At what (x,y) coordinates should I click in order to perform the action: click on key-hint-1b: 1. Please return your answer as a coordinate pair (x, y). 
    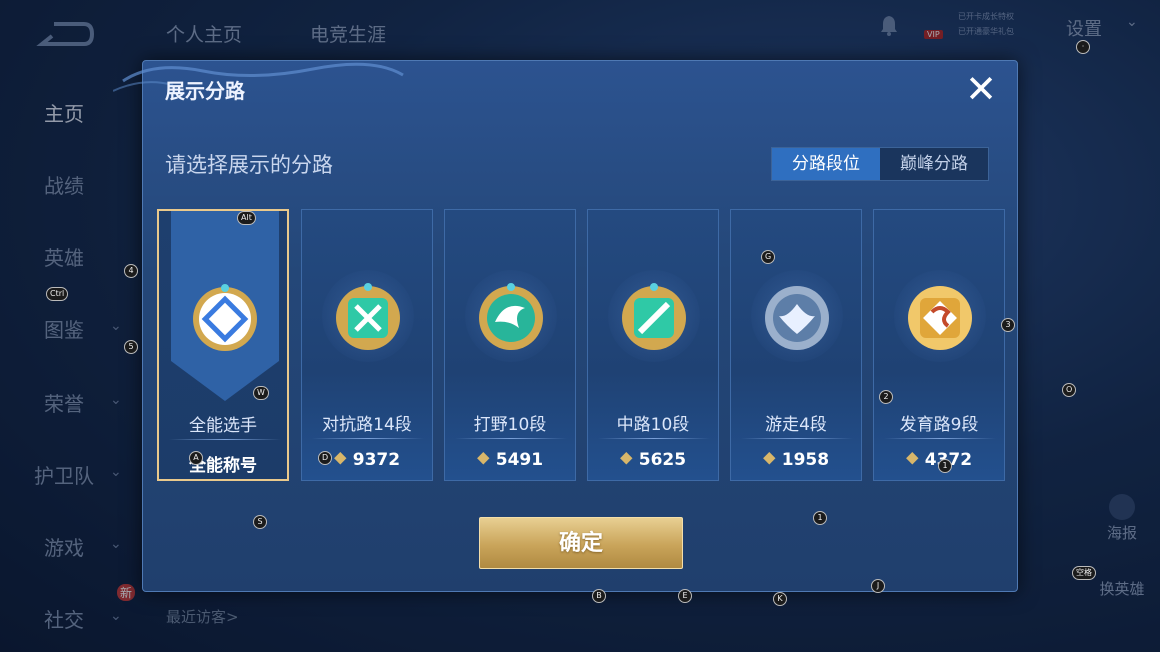
    Looking at the image, I should click on (820, 518).